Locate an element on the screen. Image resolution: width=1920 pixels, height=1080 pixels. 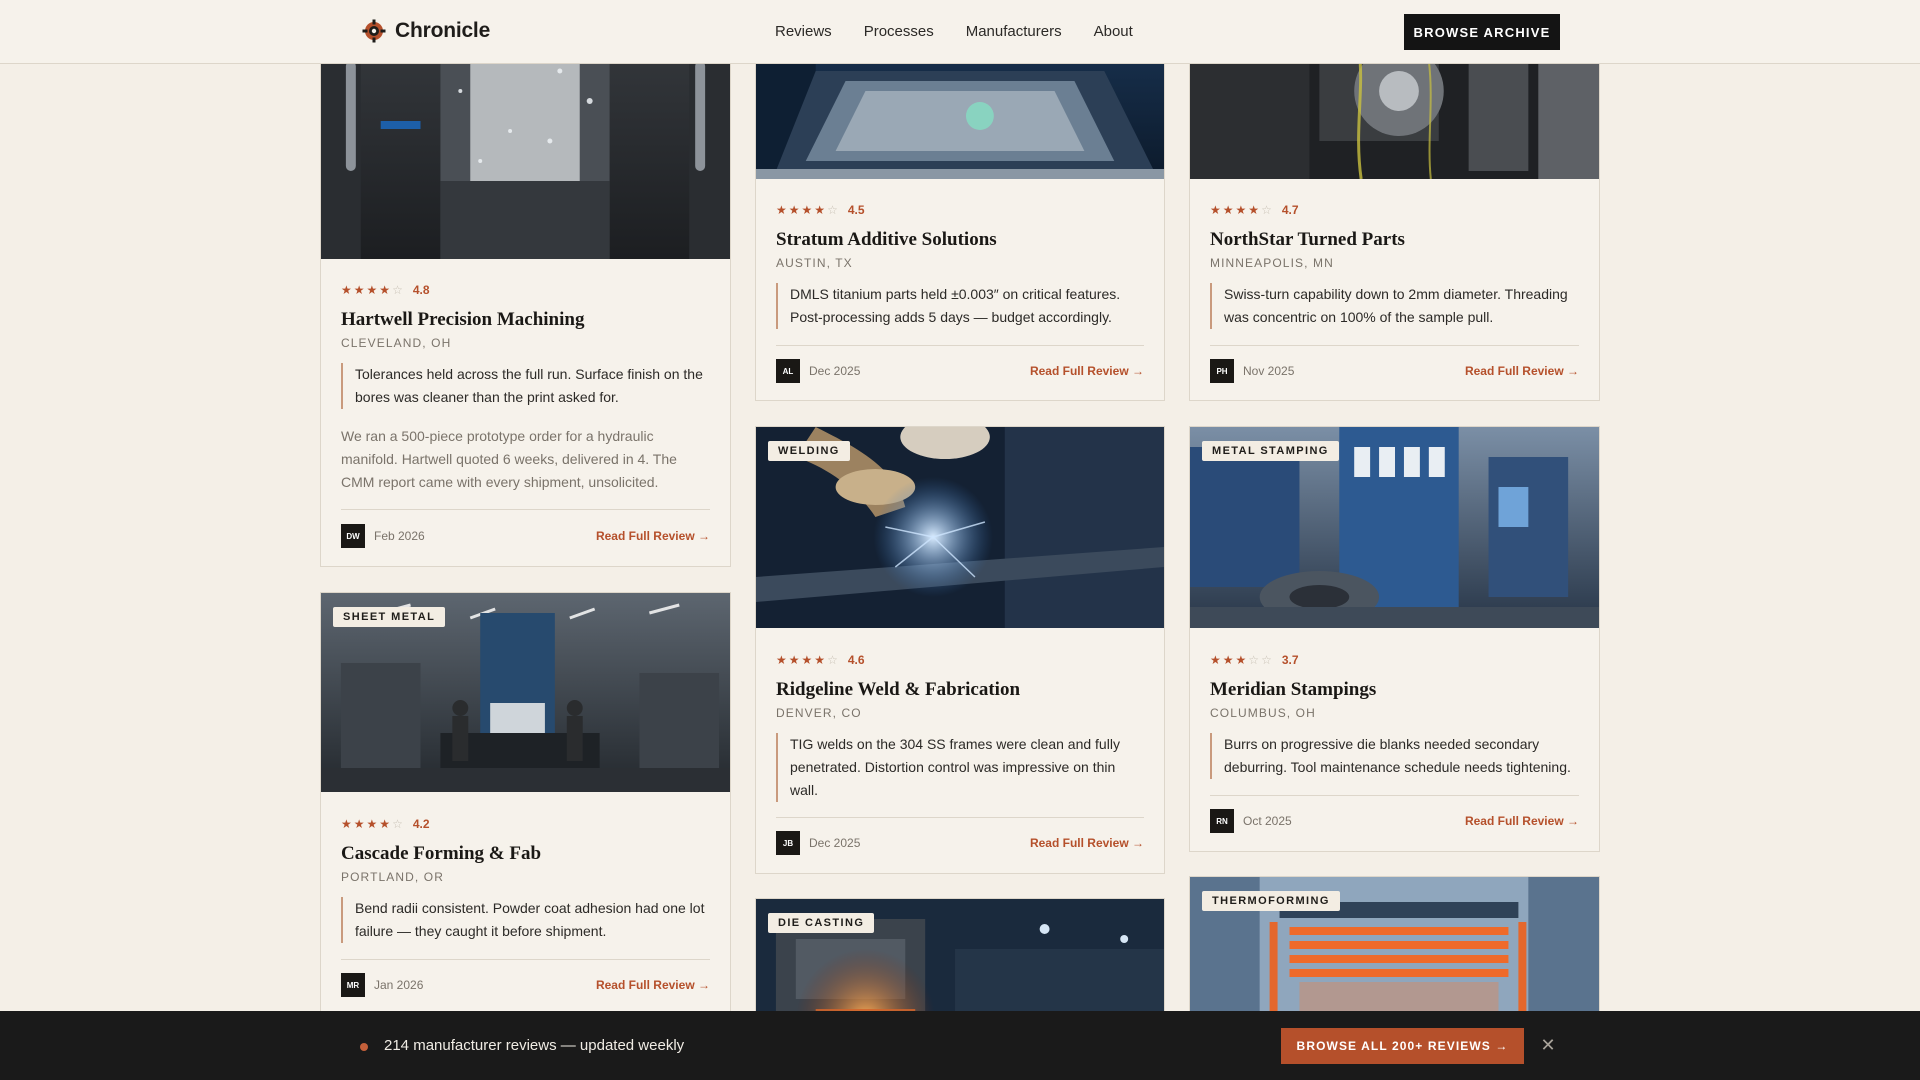
manufacturer-location: COLUMBUS, OH is located at coordinates (1263, 713).